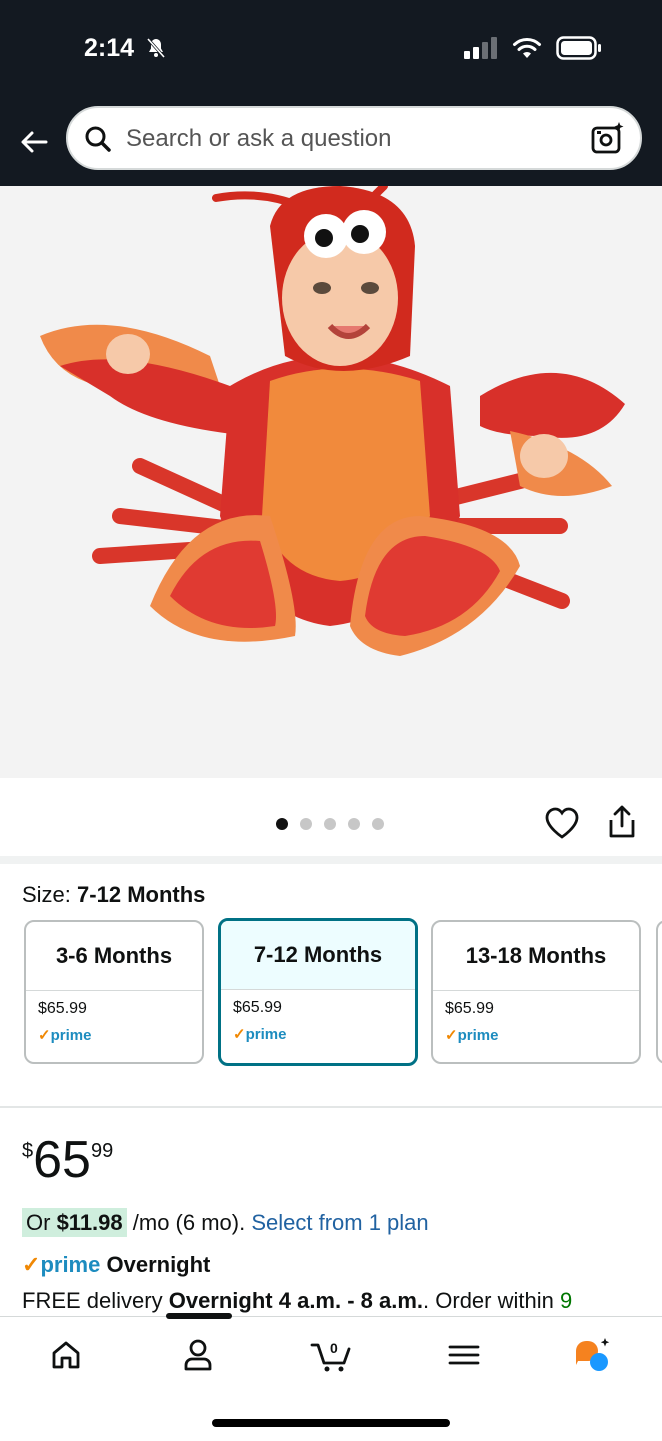 The width and height of the screenshot is (662, 1441). What do you see at coordinates (318, 955) in the screenshot?
I see `size-option-label: 7-12 Months` at bounding box center [318, 955].